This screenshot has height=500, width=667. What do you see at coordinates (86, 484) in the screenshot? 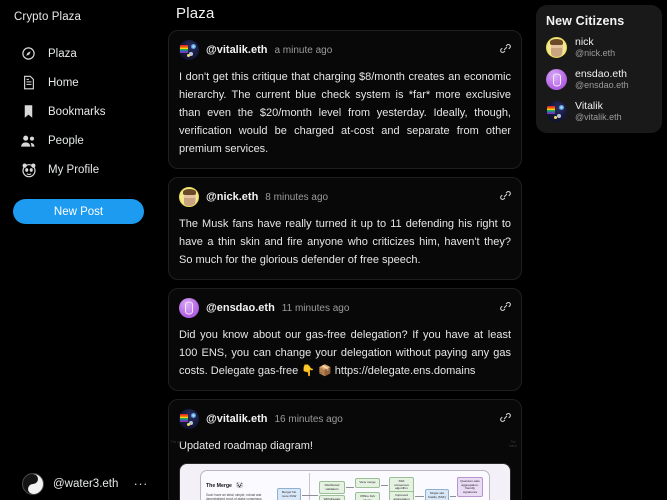
I see `current-user-handle: @water3.eth` at bounding box center [86, 484].